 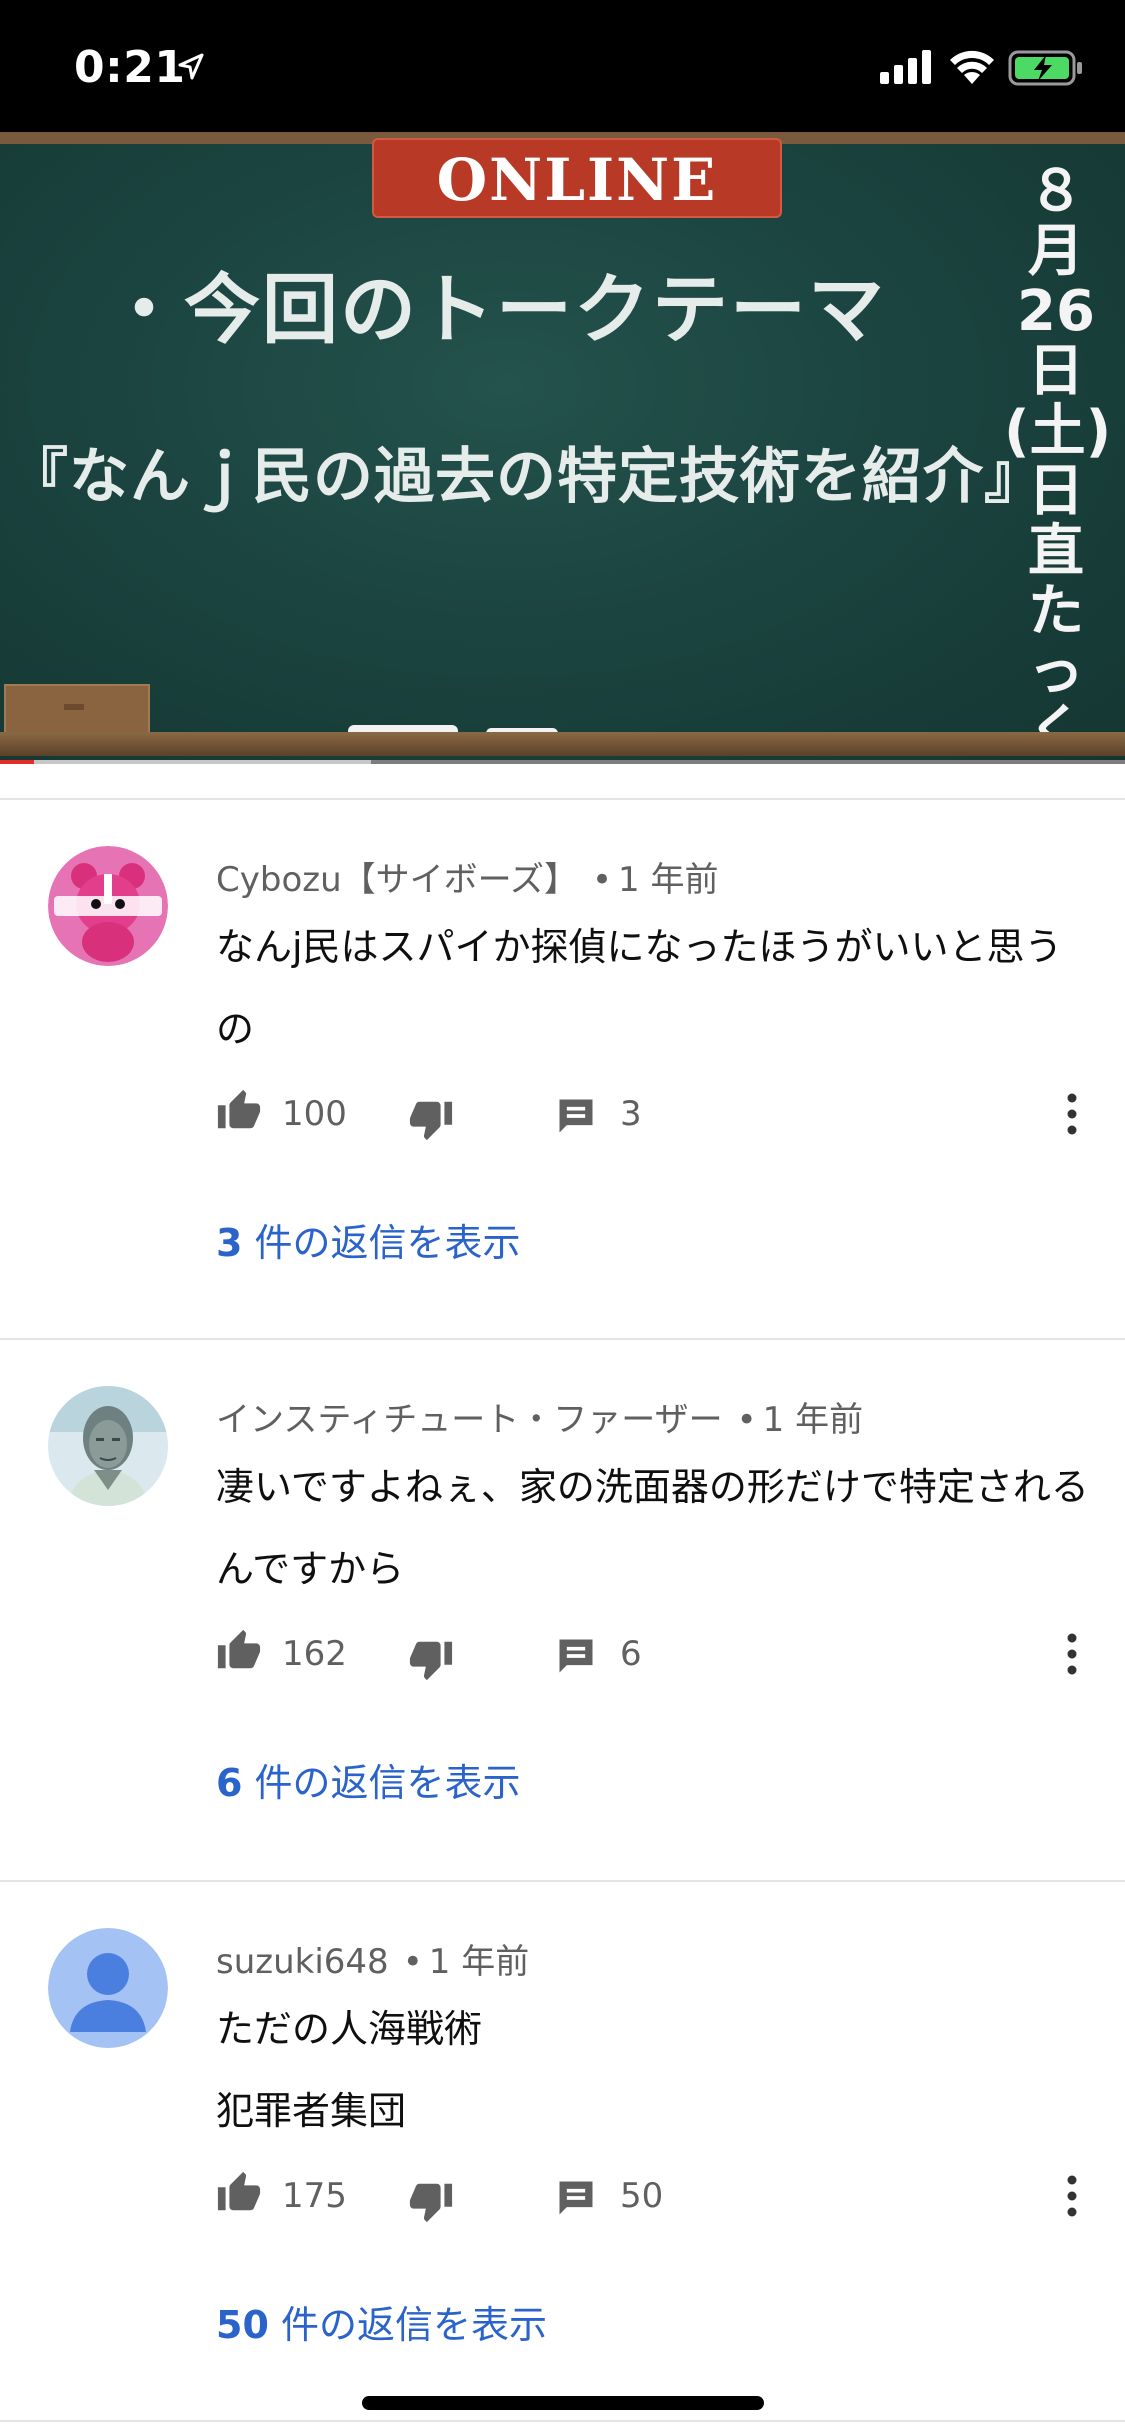 What do you see at coordinates (631, 1654) in the screenshot?
I see `reply-count: 6` at bounding box center [631, 1654].